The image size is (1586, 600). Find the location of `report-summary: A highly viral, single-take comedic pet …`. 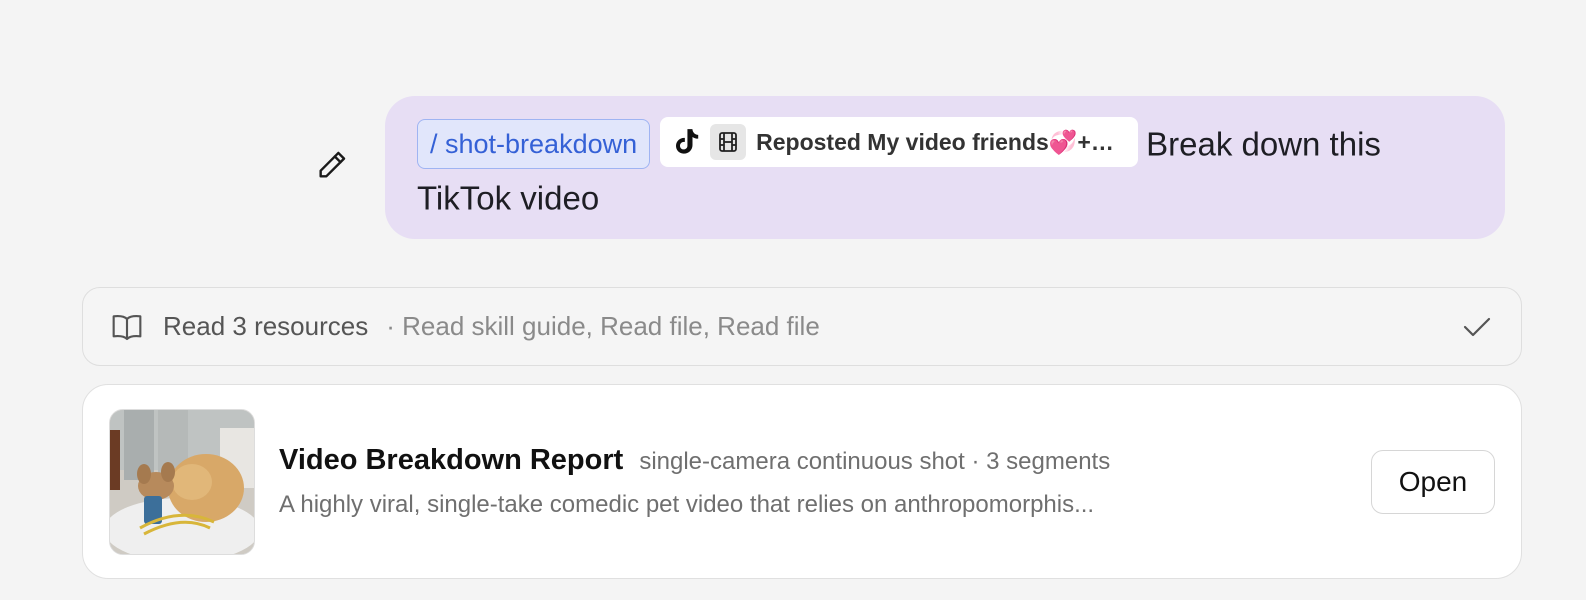

report-summary: A highly viral, single-take comedic pet … is located at coordinates (687, 504).